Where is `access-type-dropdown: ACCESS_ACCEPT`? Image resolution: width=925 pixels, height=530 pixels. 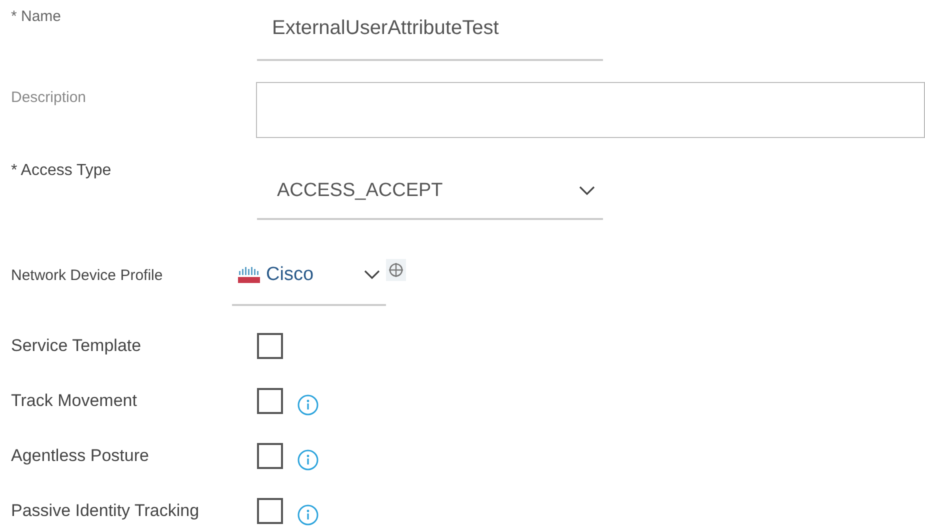 access-type-dropdown: ACCESS_ACCEPT is located at coordinates (430, 188).